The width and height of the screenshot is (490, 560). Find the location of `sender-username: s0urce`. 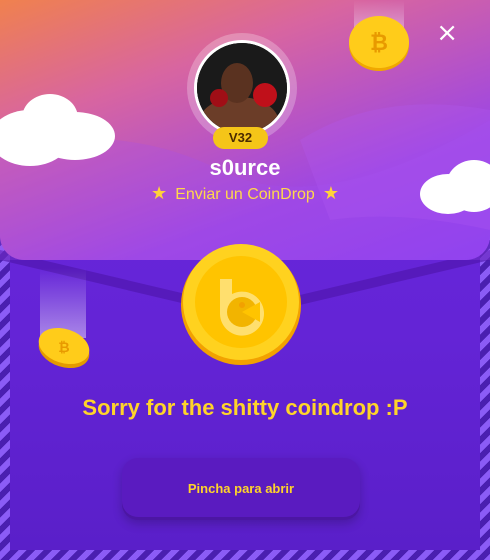

sender-username: s0urce is located at coordinates (245, 167).